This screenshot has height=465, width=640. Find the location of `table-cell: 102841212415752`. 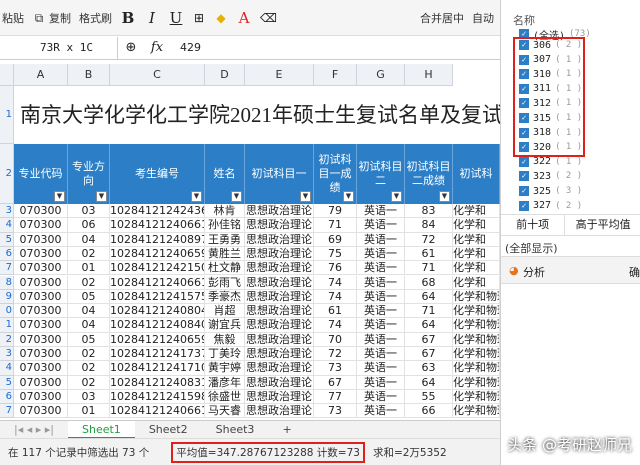

table-cell: 102841212415752 is located at coordinates (157, 297).